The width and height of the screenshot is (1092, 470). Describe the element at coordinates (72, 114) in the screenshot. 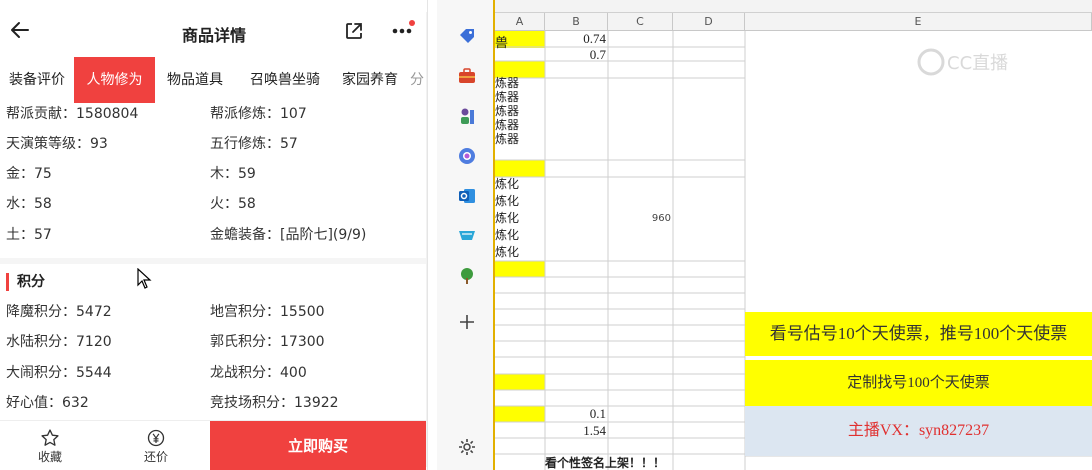

I see `stat-guild-contribution: 帮派贡献：1580804` at that location.